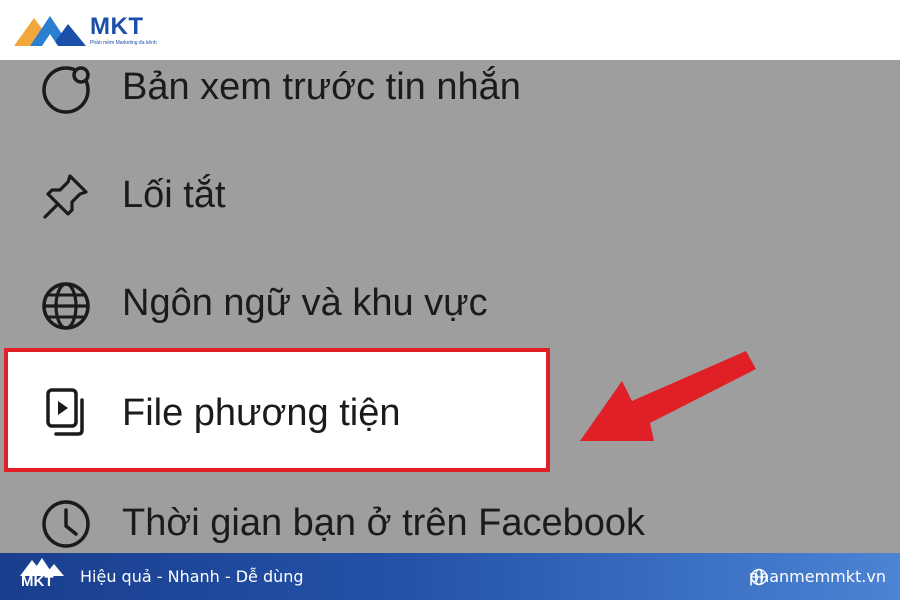 The width and height of the screenshot is (900, 600). I want to click on footer-logo-text: MKT, so click(37, 581).